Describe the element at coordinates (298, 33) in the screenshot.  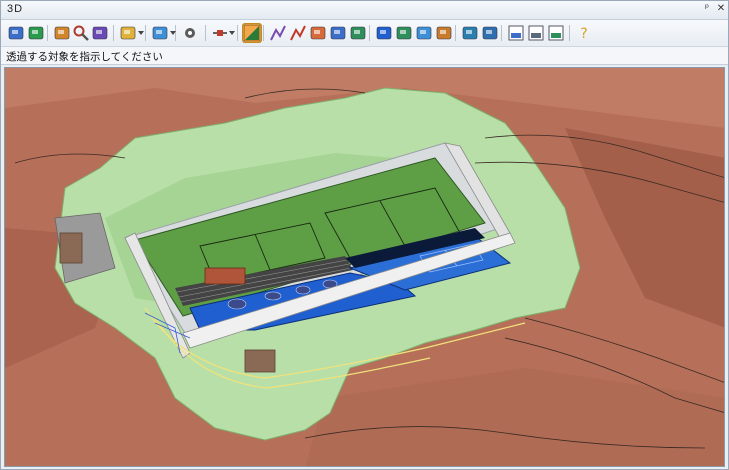
I see `polyline-icon` at that location.